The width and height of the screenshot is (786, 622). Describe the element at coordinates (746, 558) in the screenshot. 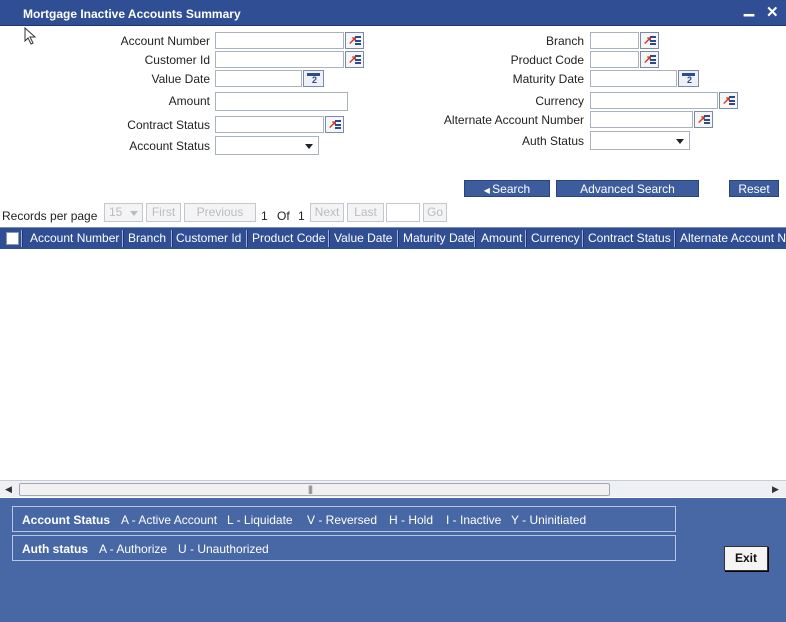

I see `exit-button: Exit` at that location.